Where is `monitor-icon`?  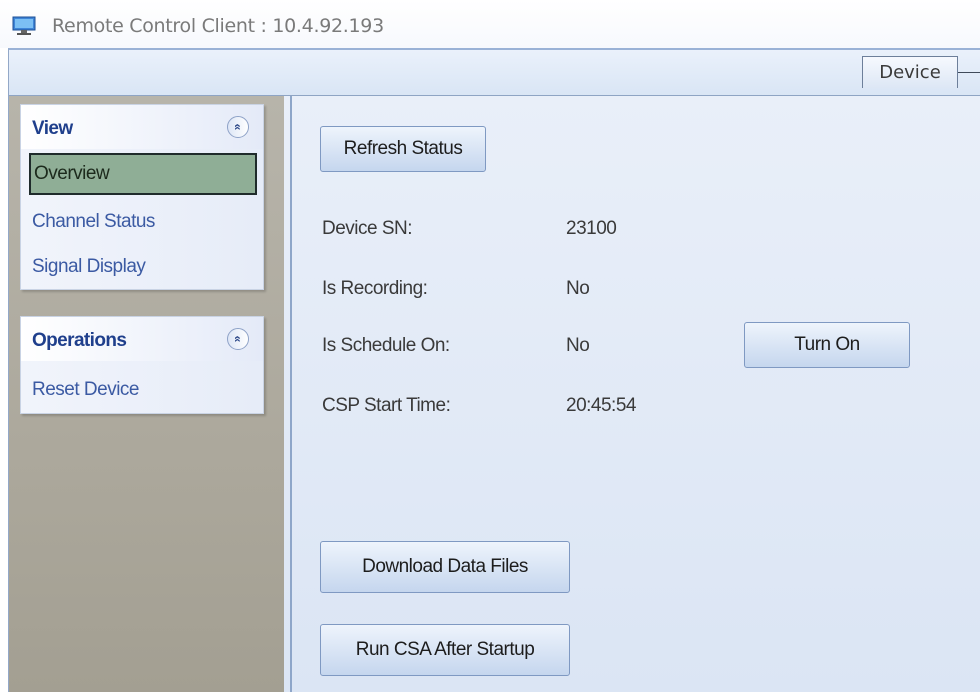
monitor-icon is located at coordinates (25, 26).